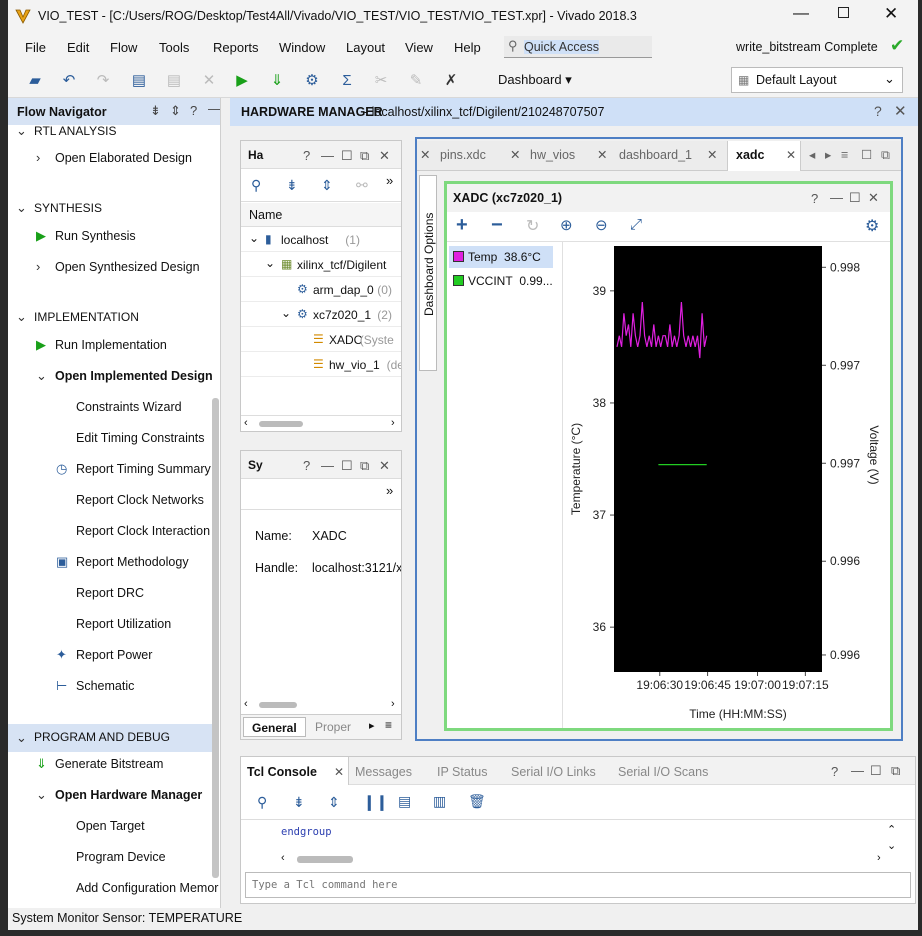 The image size is (922, 936). Describe the element at coordinates (110, 409) in the screenshot. I see `flow-item-constraints-wizard: Constraints Wizard` at that location.